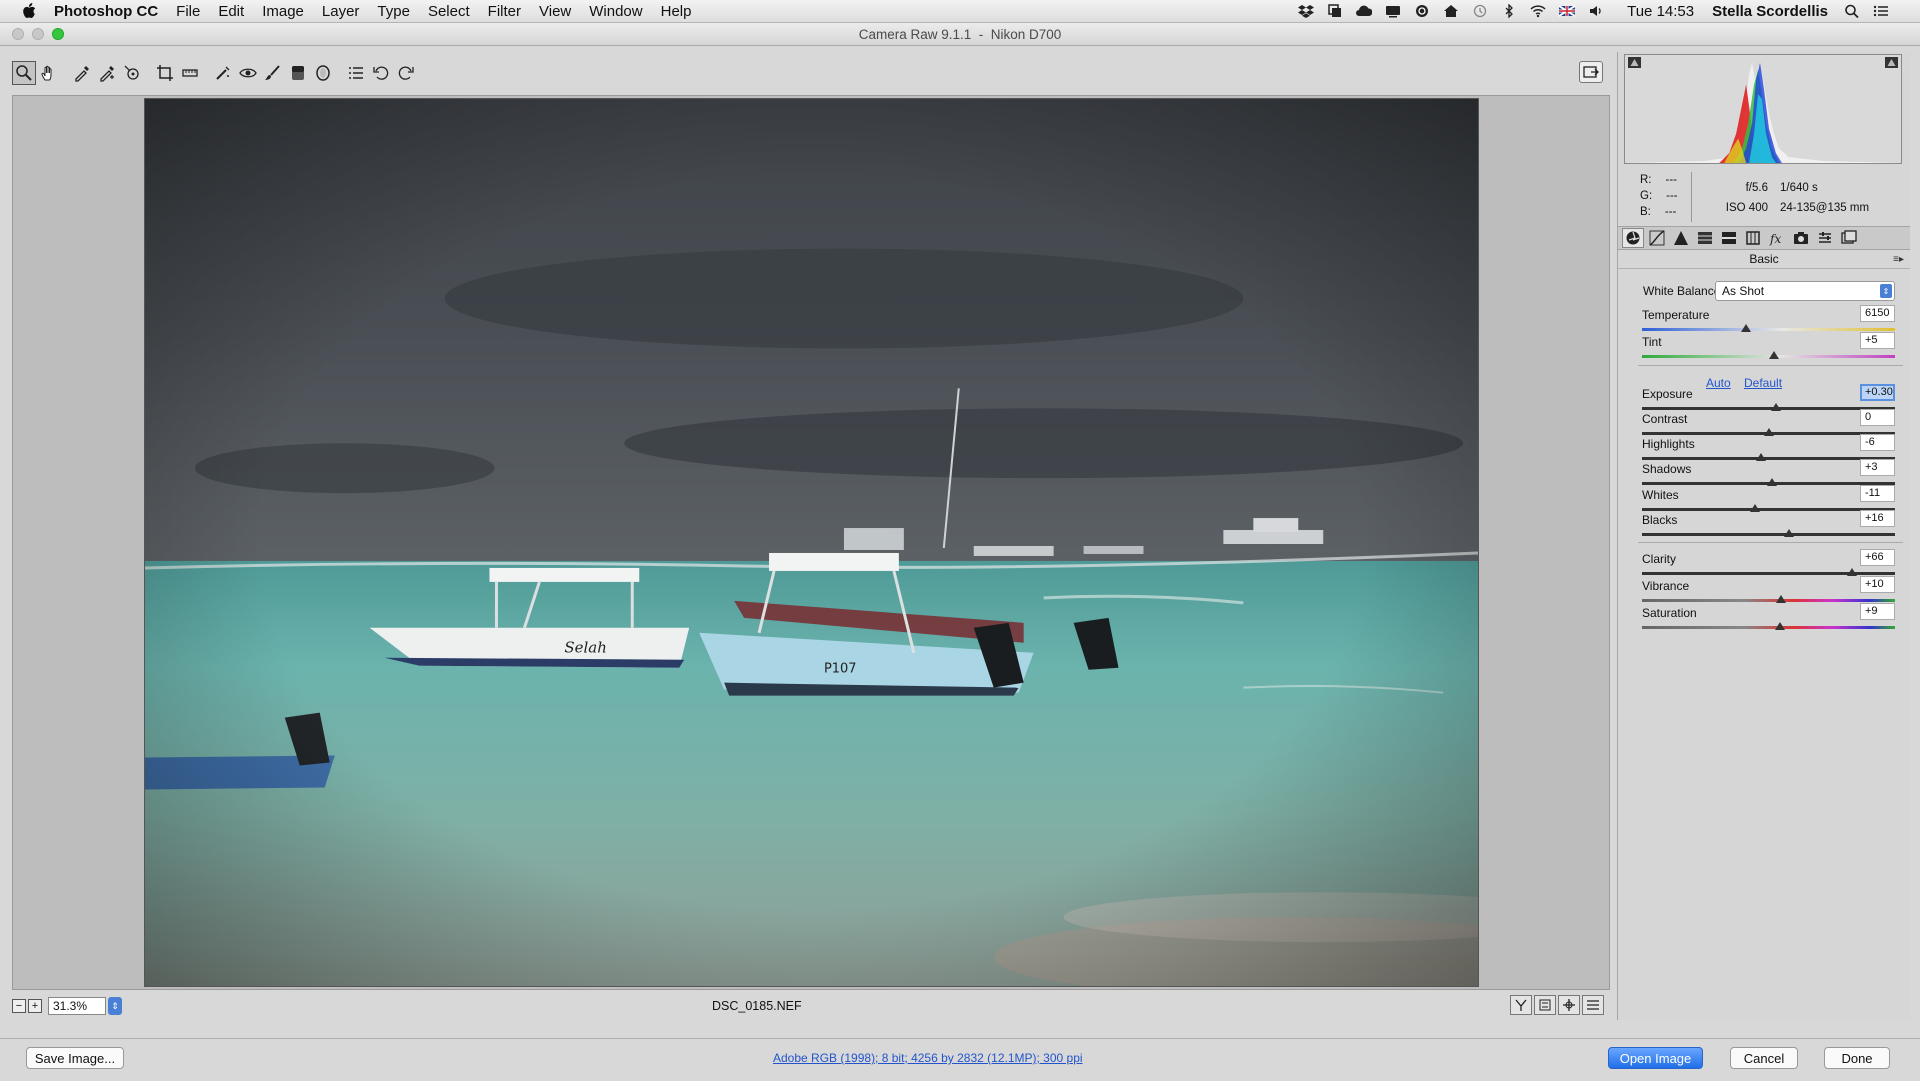 The width and height of the screenshot is (1920, 1081). I want to click on tab-detail, so click(1681, 238).